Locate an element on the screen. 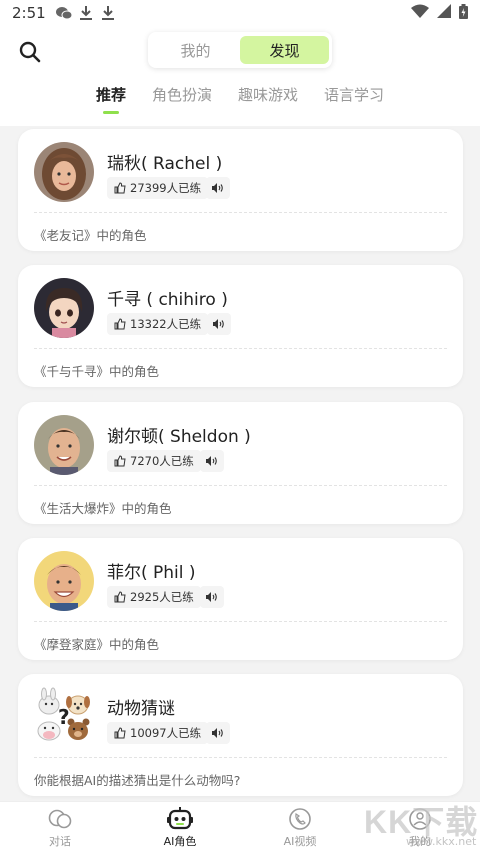  status-bar: 2:51 is located at coordinates (240, 13).